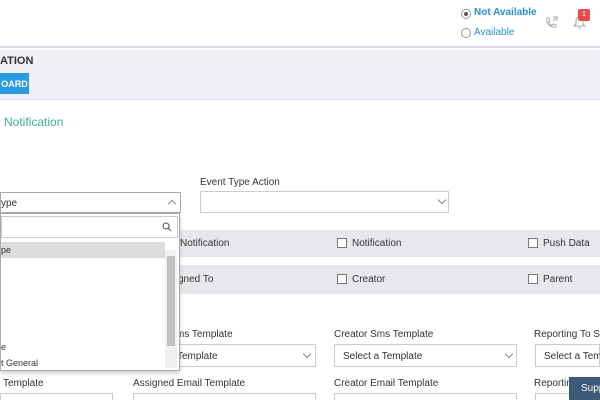 This screenshot has height=400, width=600. Describe the element at coordinates (342, 243) in the screenshot. I see `notification-checkbox` at that location.